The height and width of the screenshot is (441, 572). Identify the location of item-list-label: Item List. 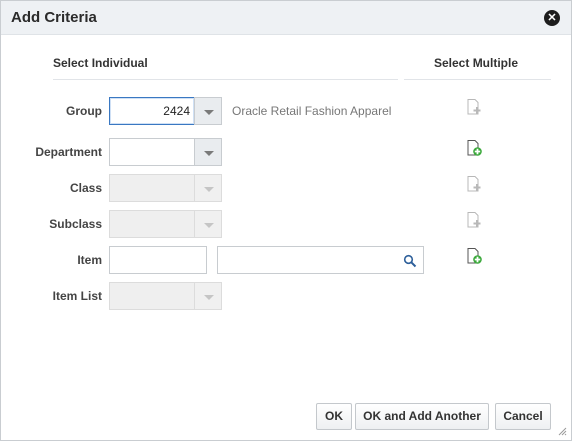
(77, 296).